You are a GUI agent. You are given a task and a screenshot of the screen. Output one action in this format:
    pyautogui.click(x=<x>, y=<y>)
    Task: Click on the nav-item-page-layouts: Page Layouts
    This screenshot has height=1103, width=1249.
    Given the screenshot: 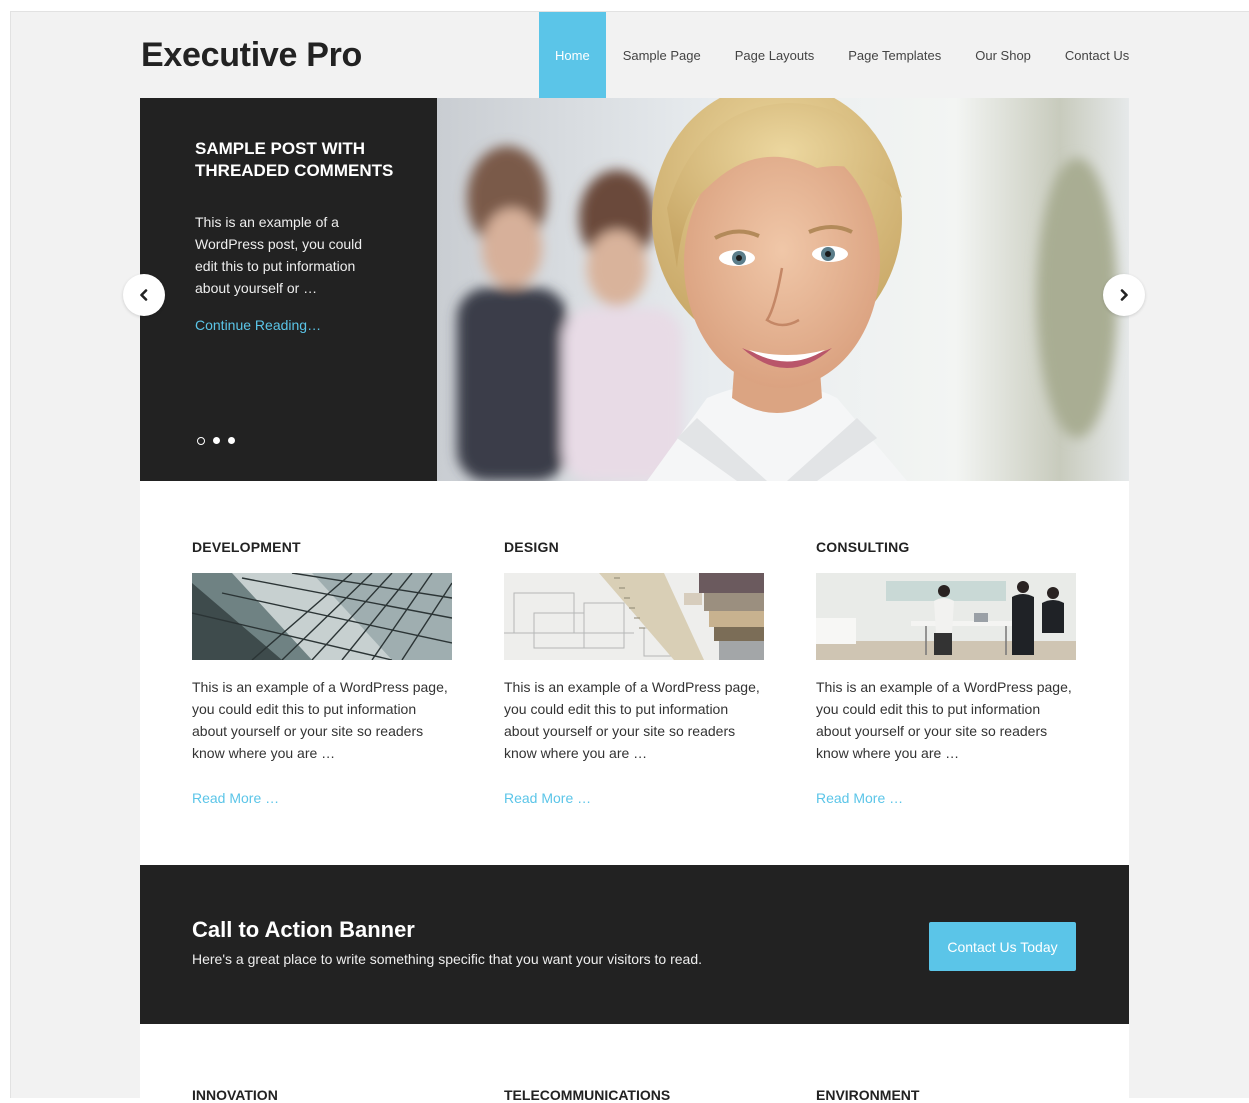 What is the action you would take?
    pyautogui.click(x=775, y=55)
    